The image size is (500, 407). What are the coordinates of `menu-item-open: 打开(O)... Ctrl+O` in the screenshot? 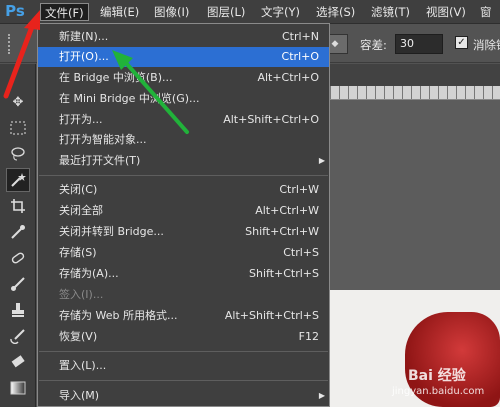 It's located at (183, 57).